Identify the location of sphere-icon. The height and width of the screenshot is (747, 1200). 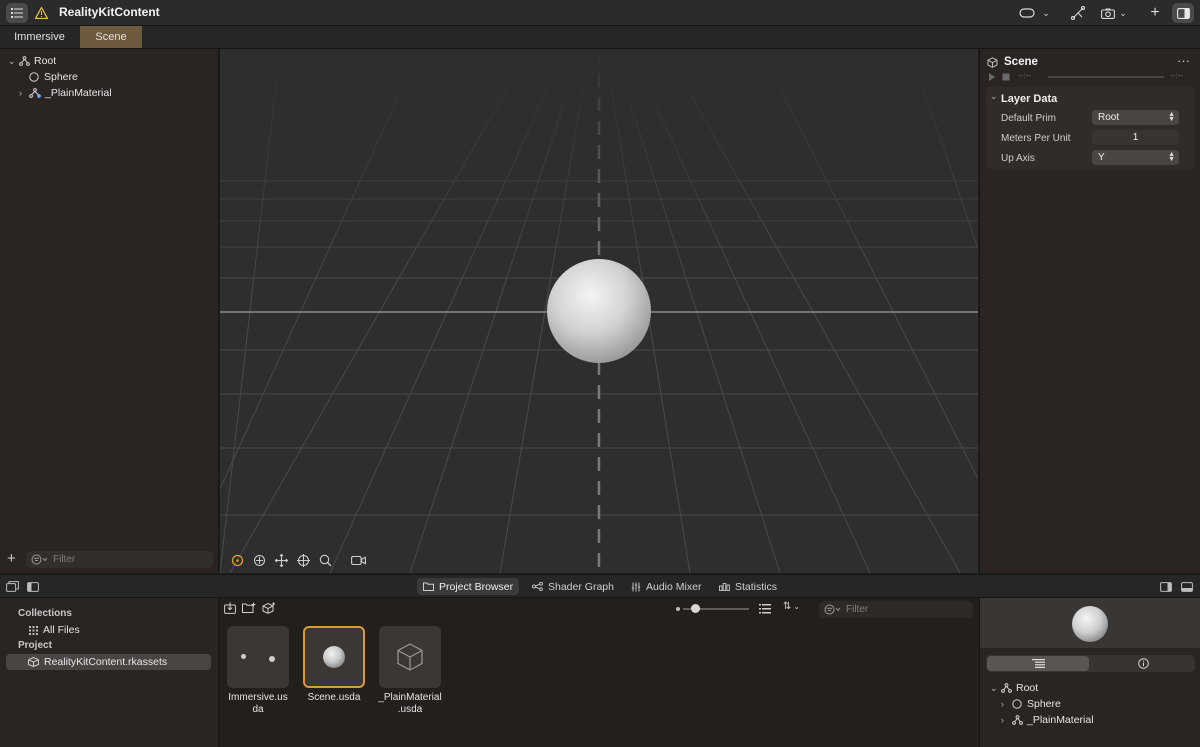
(1017, 704).